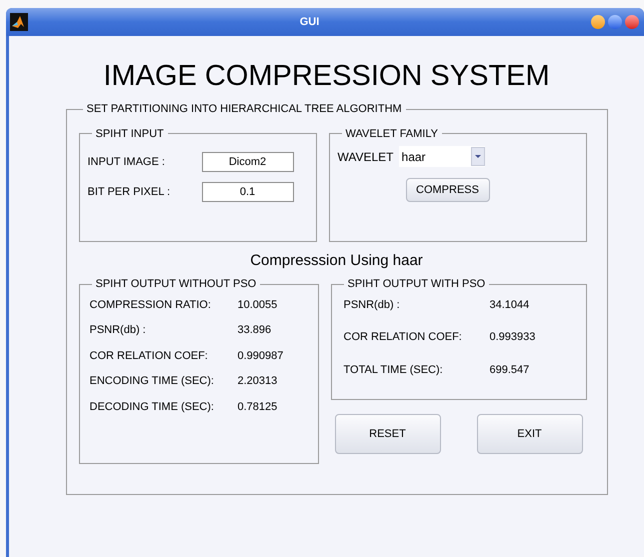  I want to click on close-button, so click(632, 22).